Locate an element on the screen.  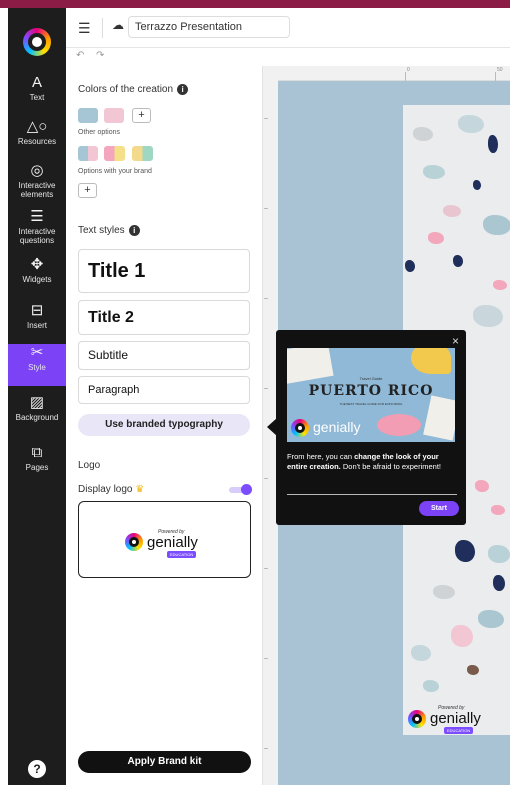
hamburger-menu-icon: ☰ is located at coordinates (84, 28).